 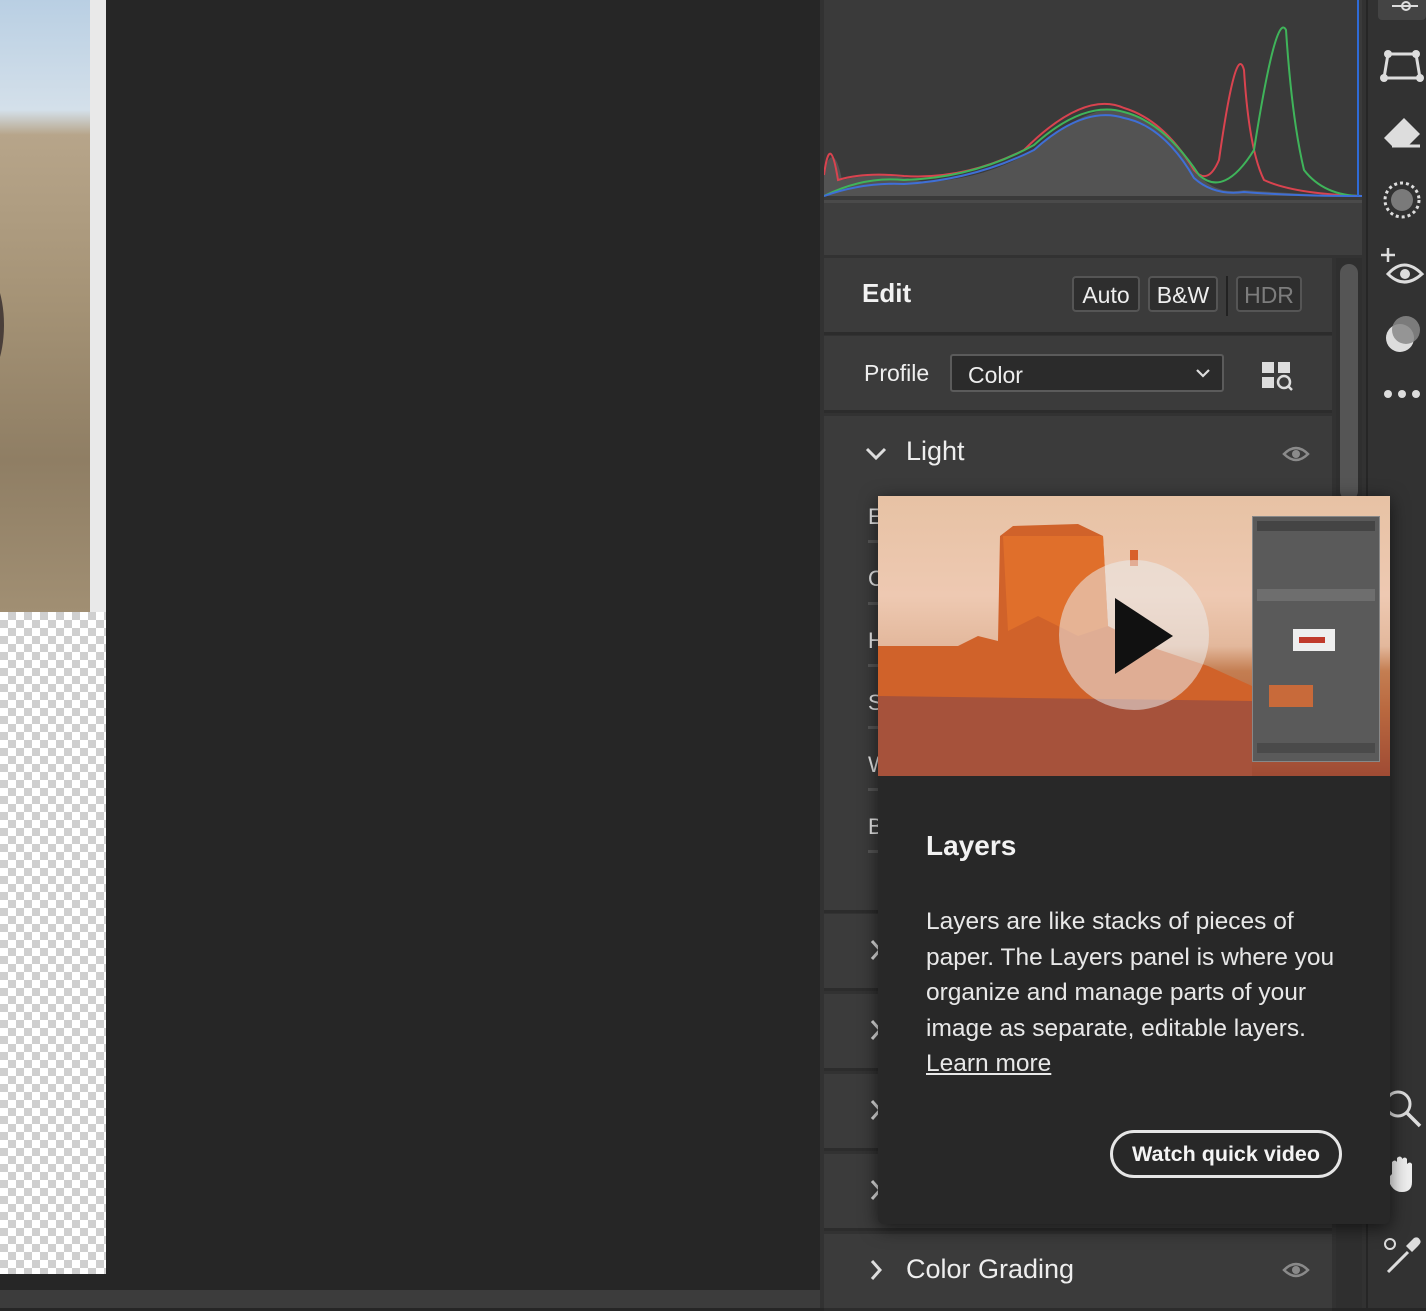 I want to click on more-icon, so click(x=1402, y=394).